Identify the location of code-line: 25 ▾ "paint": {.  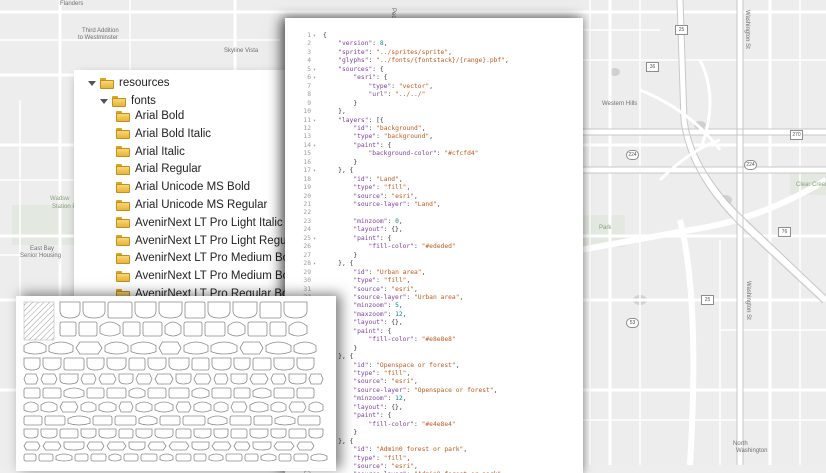
(434, 239).